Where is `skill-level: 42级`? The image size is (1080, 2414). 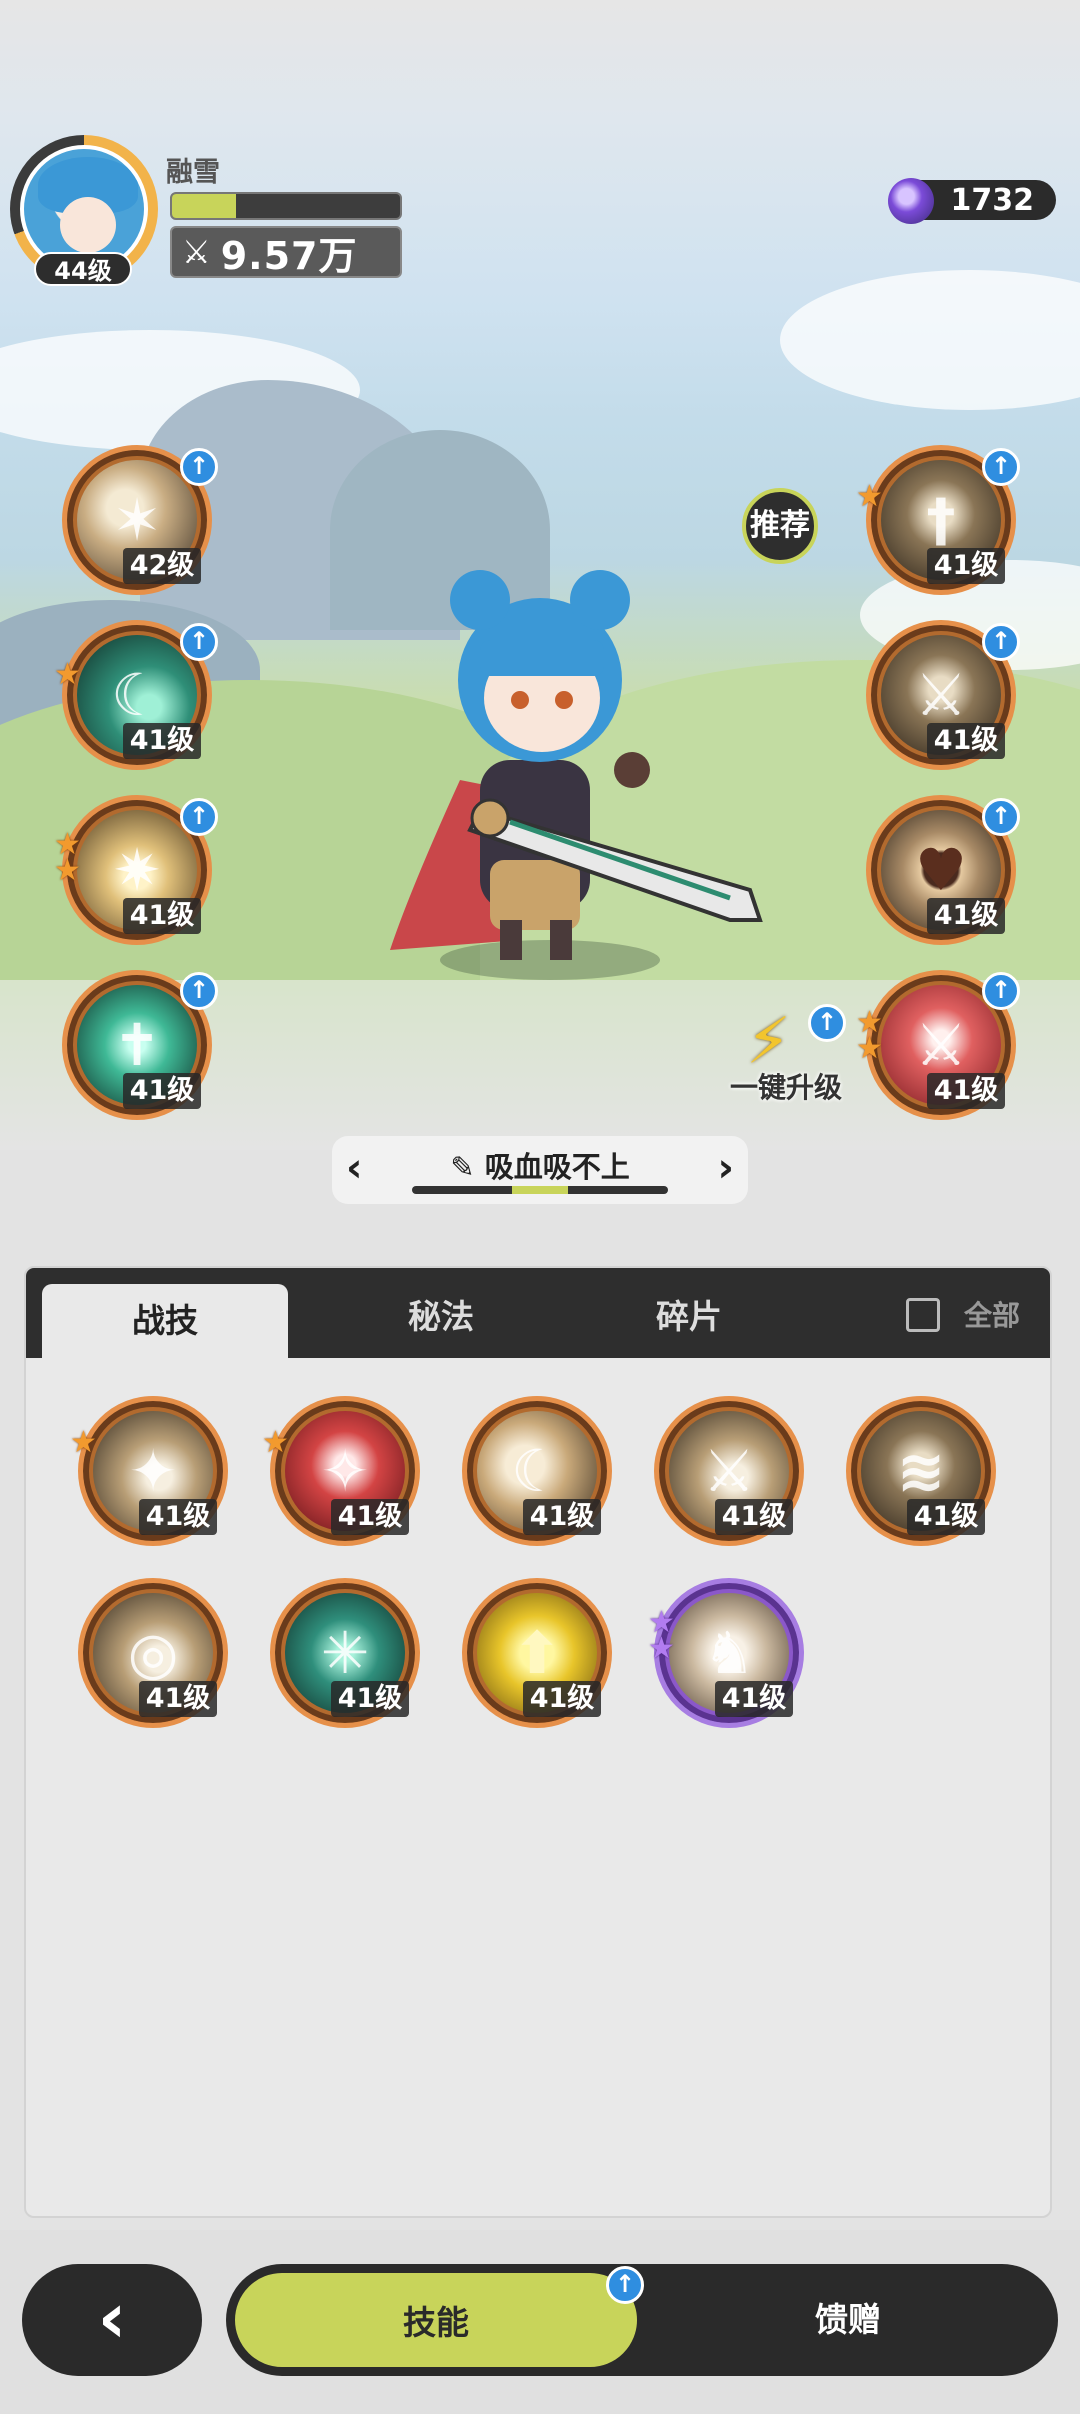 skill-level: 42级 is located at coordinates (162, 566).